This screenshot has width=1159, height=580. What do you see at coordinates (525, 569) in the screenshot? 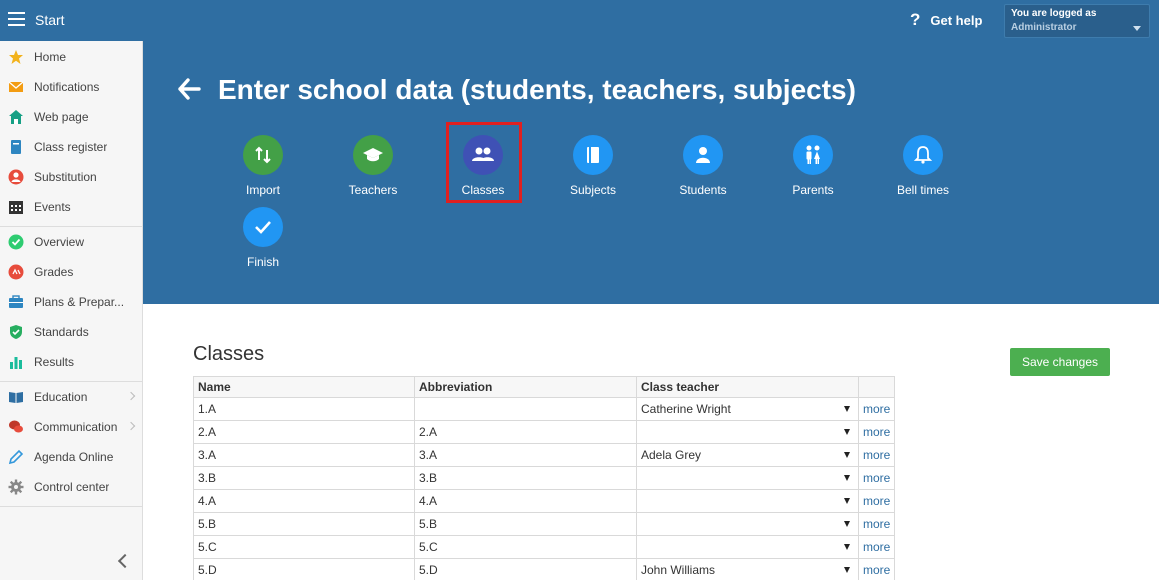
I see `class-abbreviation-cell: 5.D` at bounding box center [525, 569].